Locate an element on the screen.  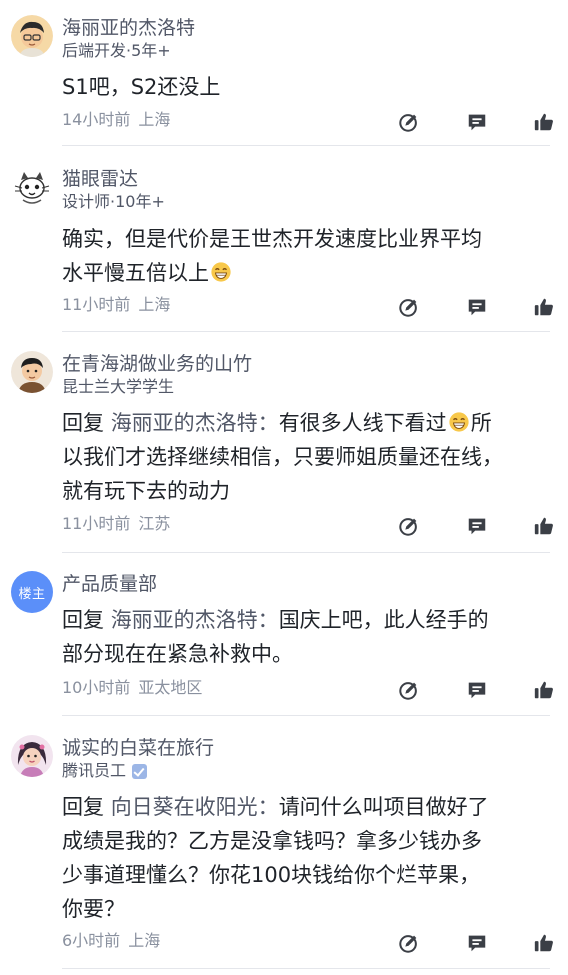
comment-footer: 11小时前 江苏 is located at coordinates (116, 524).